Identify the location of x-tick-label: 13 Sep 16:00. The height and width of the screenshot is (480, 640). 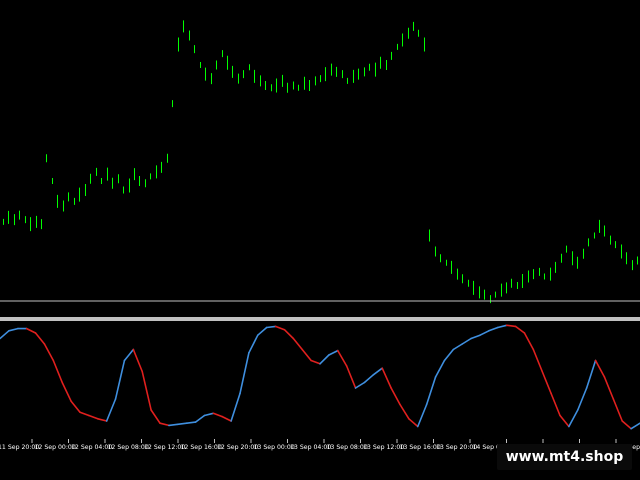
(420, 447).